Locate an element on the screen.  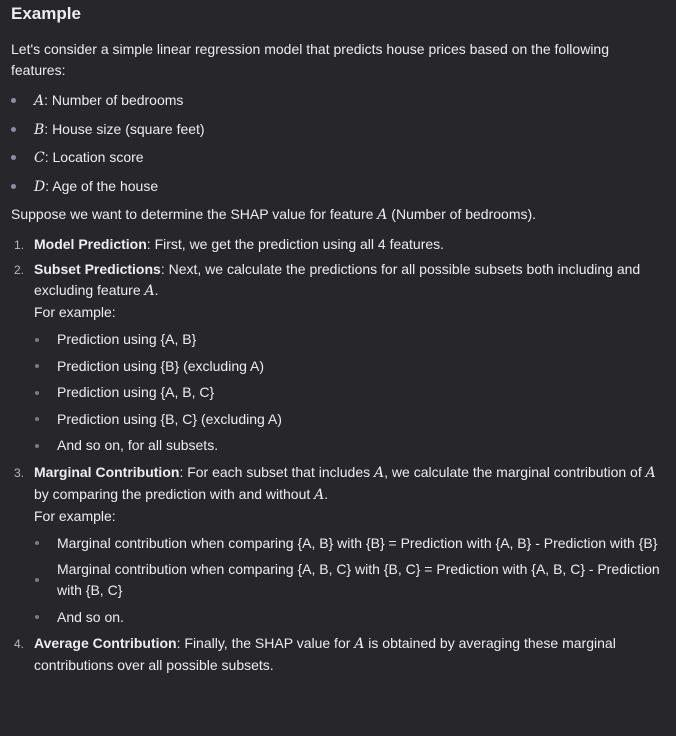
step-number: 1. is located at coordinates (19, 245).